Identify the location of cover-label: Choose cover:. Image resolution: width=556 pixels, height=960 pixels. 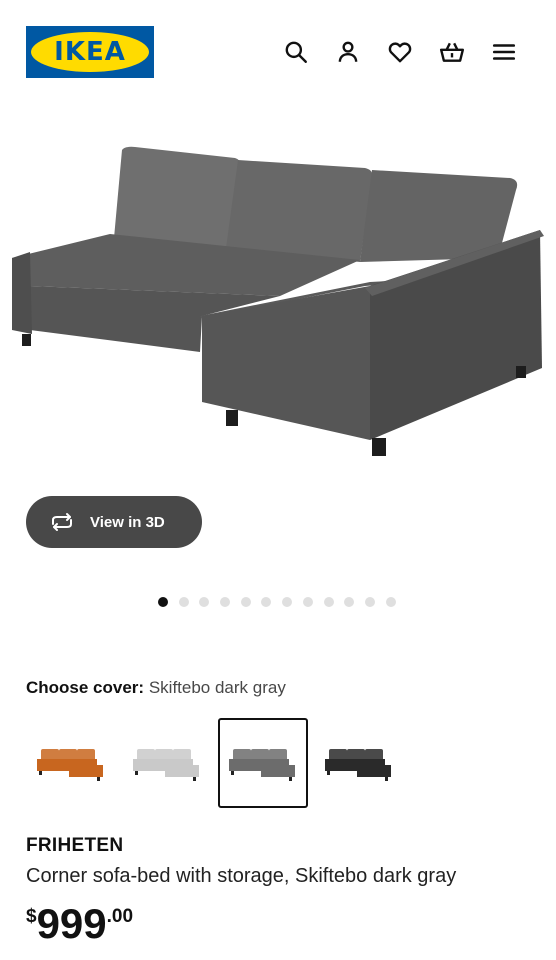
(85, 687).